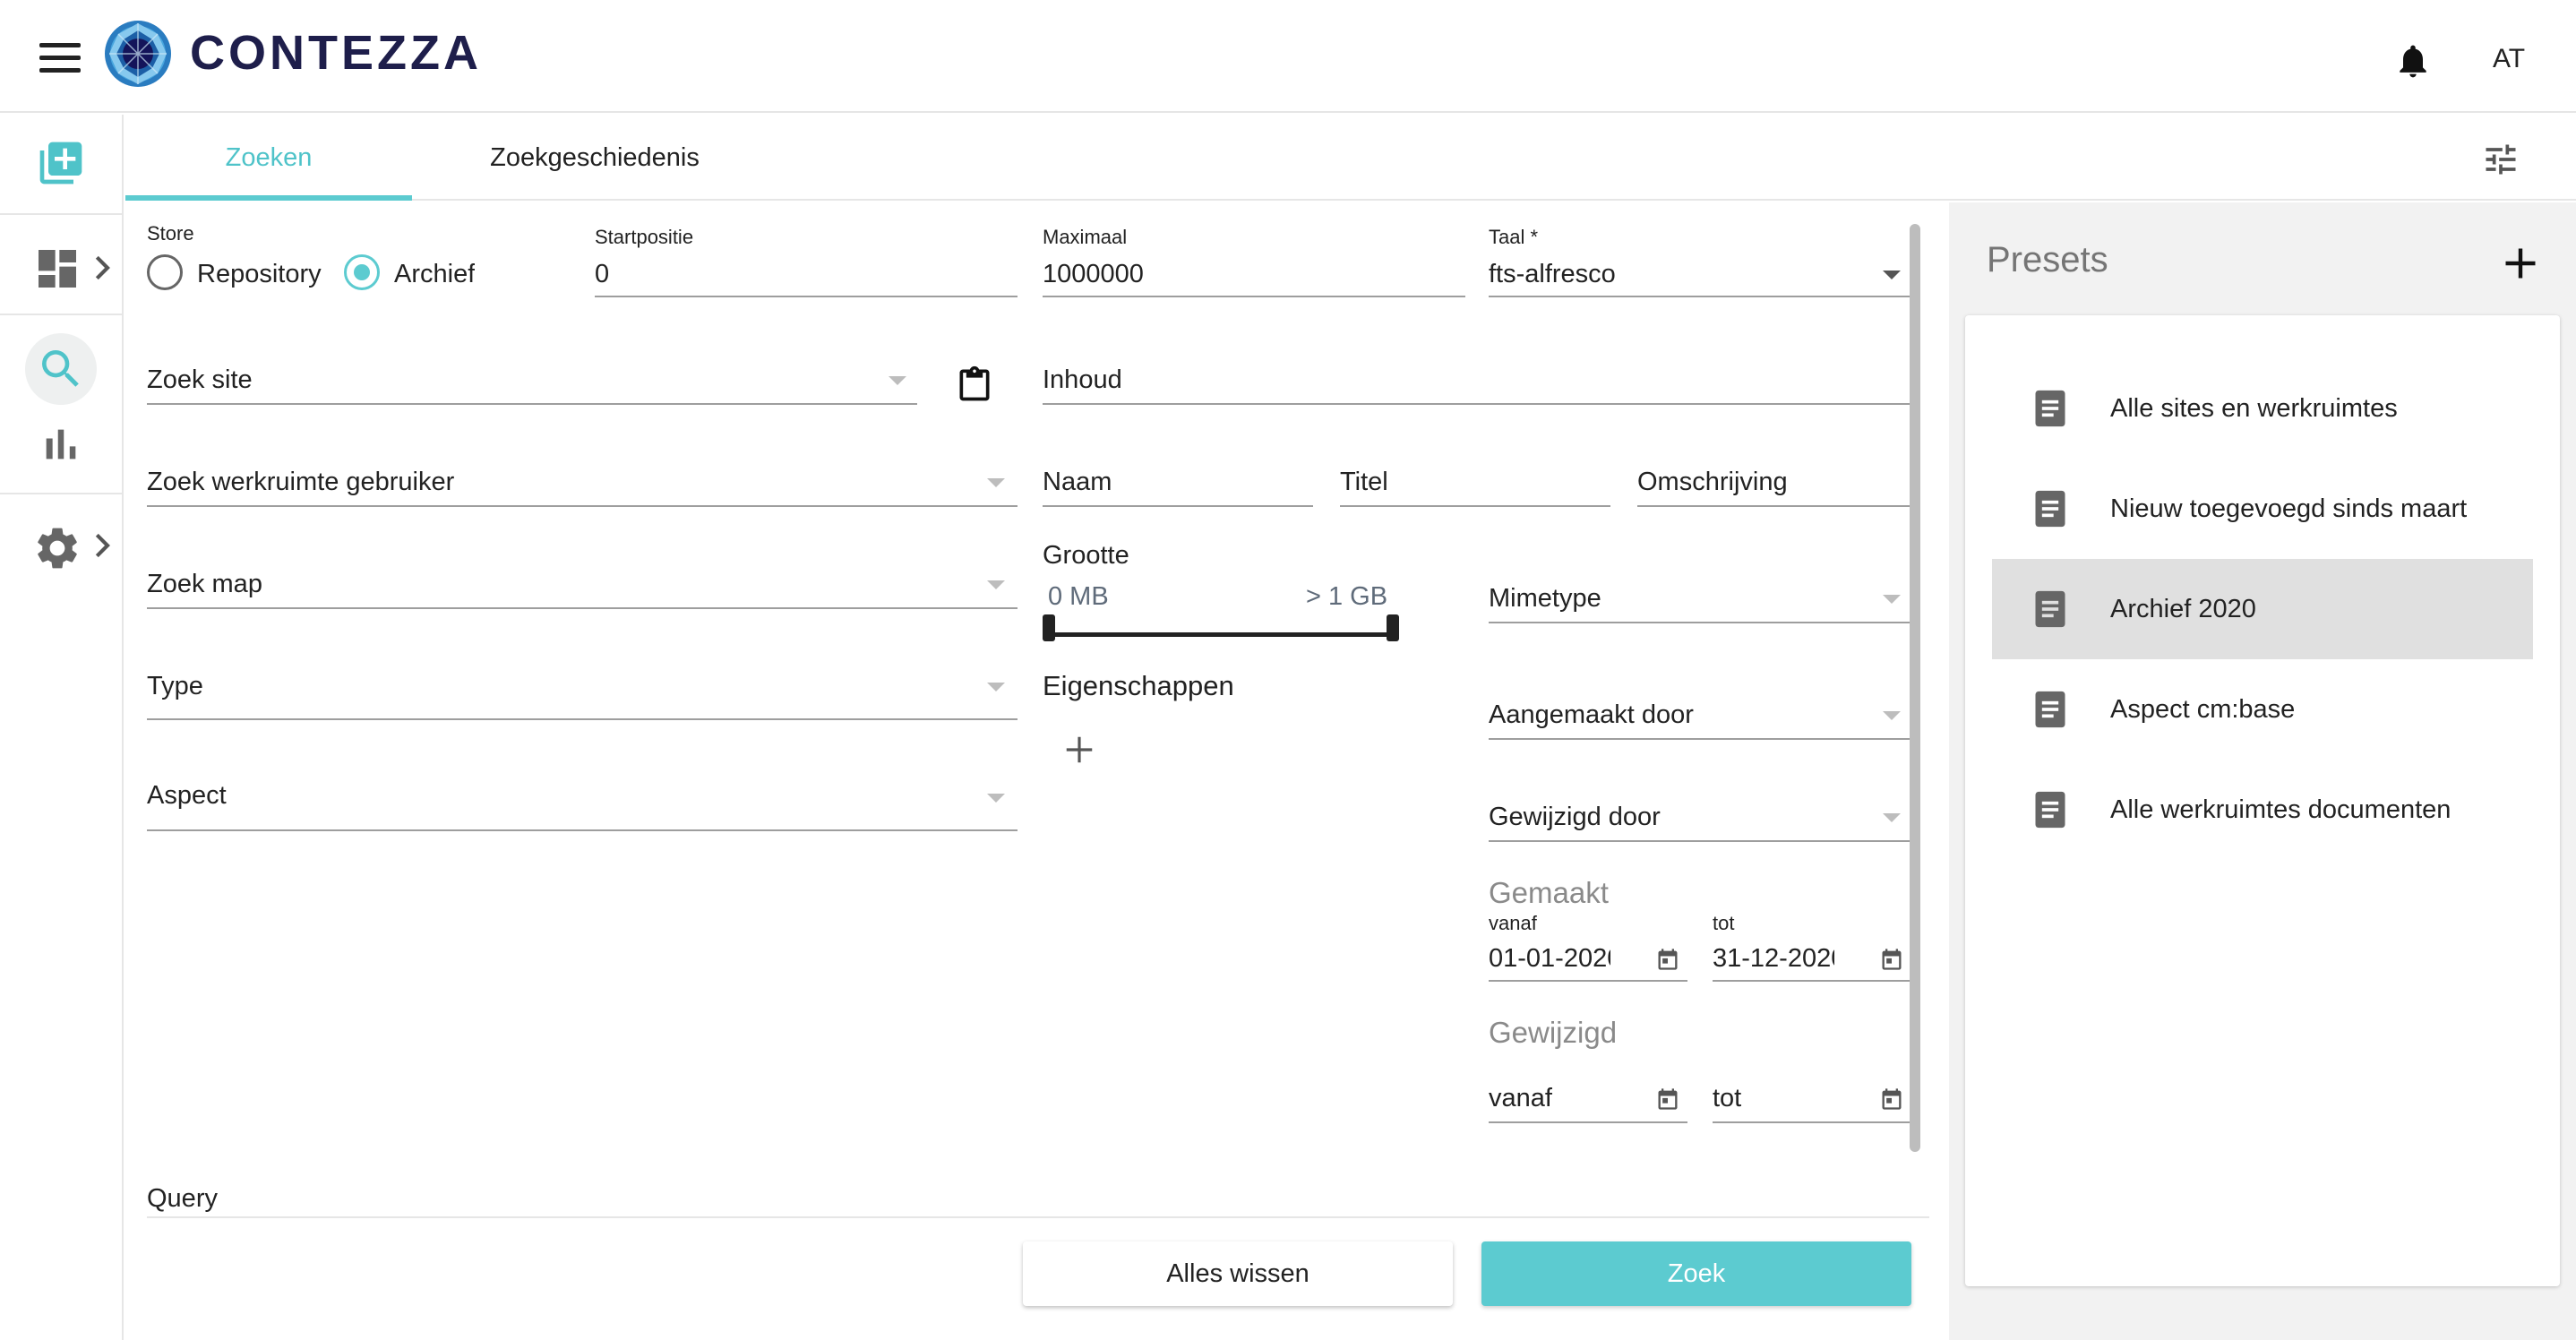 The height and width of the screenshot is (1340, 2576). I want to click on presets-title: Presets, so click(2047, 259).